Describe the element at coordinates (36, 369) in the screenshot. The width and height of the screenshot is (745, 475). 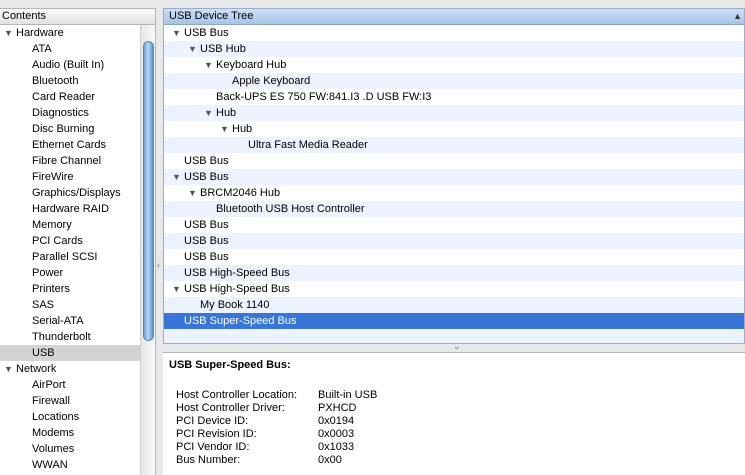
I see `sidebar-group-label: Network` at that location.